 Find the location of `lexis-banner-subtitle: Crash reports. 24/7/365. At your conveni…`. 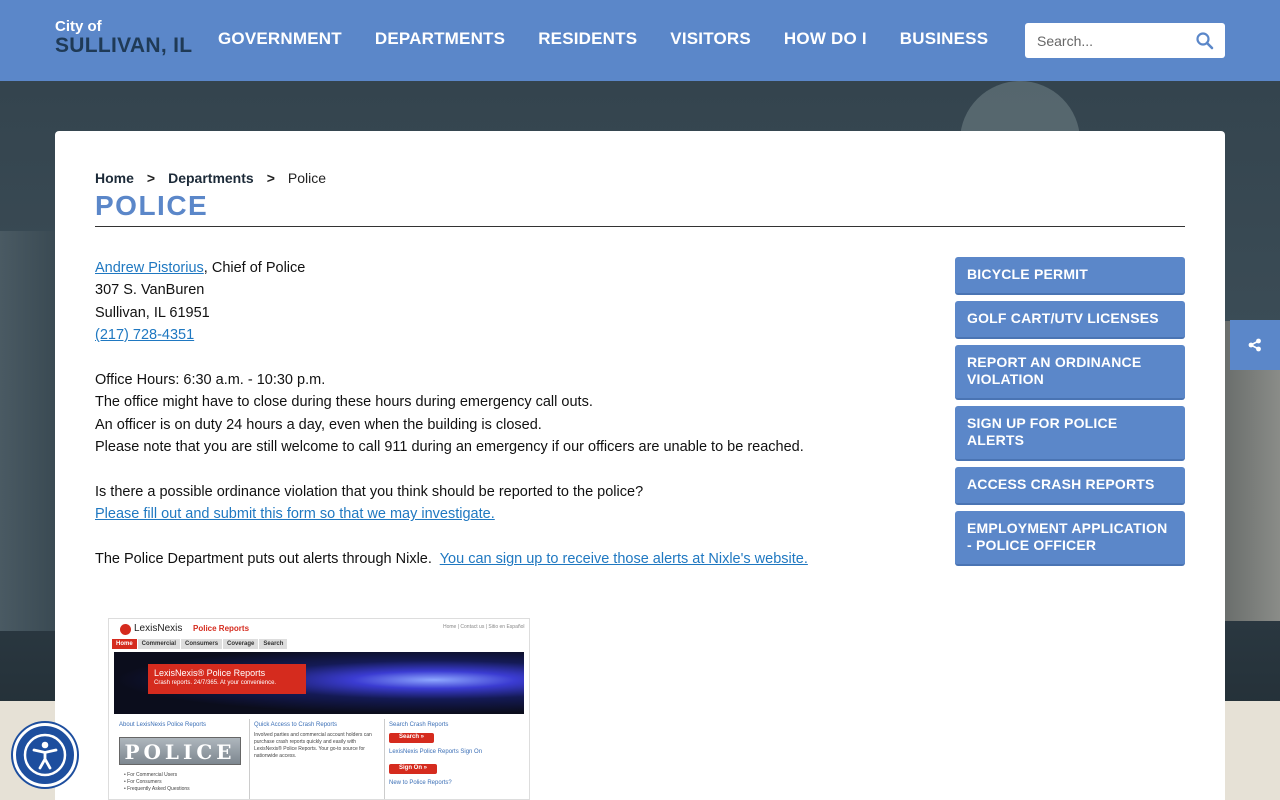

lexis-banner-subtitle: Crash reports. 24/7/365. At your conveni… is located at coordinates (215, 683).